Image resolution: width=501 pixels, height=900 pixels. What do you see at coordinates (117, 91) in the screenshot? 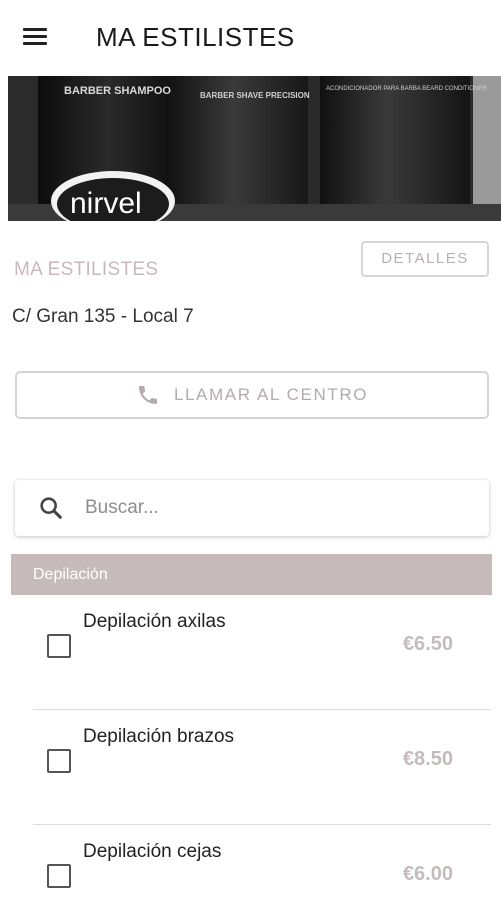
I see `banner-product-1: BARBER SHAMPOO` at bounding box center [117, 91].